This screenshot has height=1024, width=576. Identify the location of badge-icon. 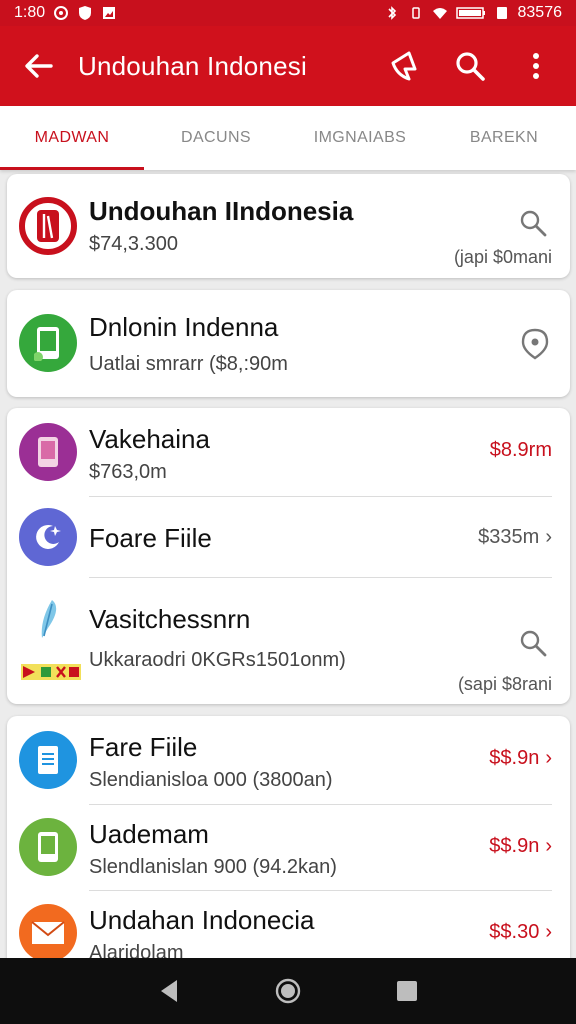
(51, 672).